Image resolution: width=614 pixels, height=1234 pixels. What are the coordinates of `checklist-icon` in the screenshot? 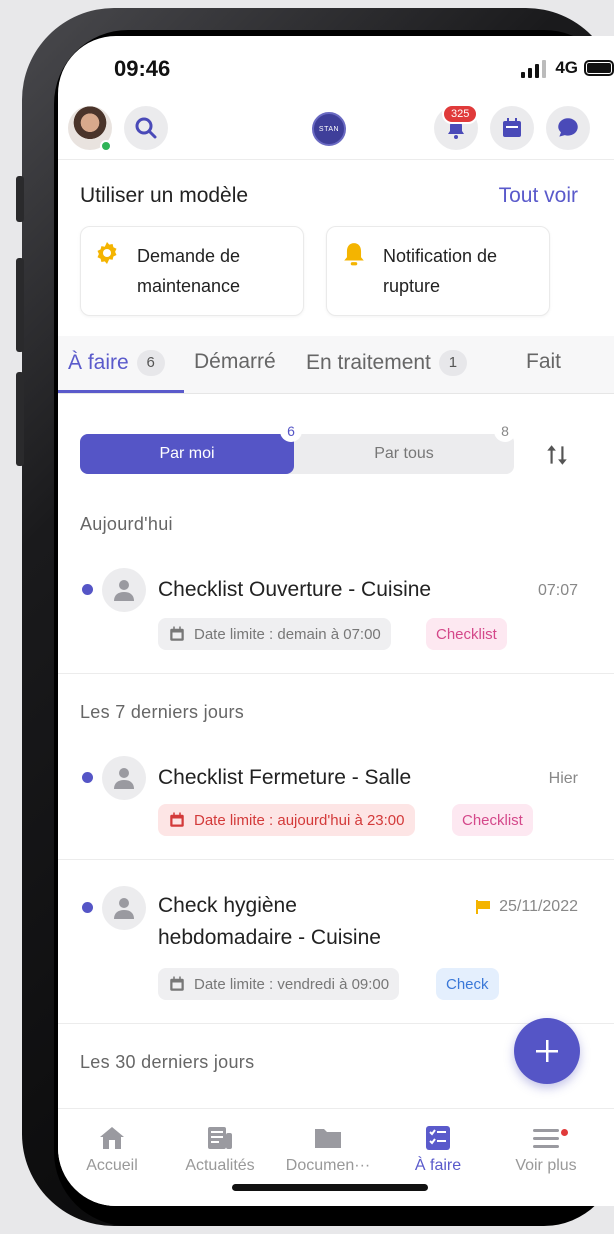 It's located at (438, 1138).